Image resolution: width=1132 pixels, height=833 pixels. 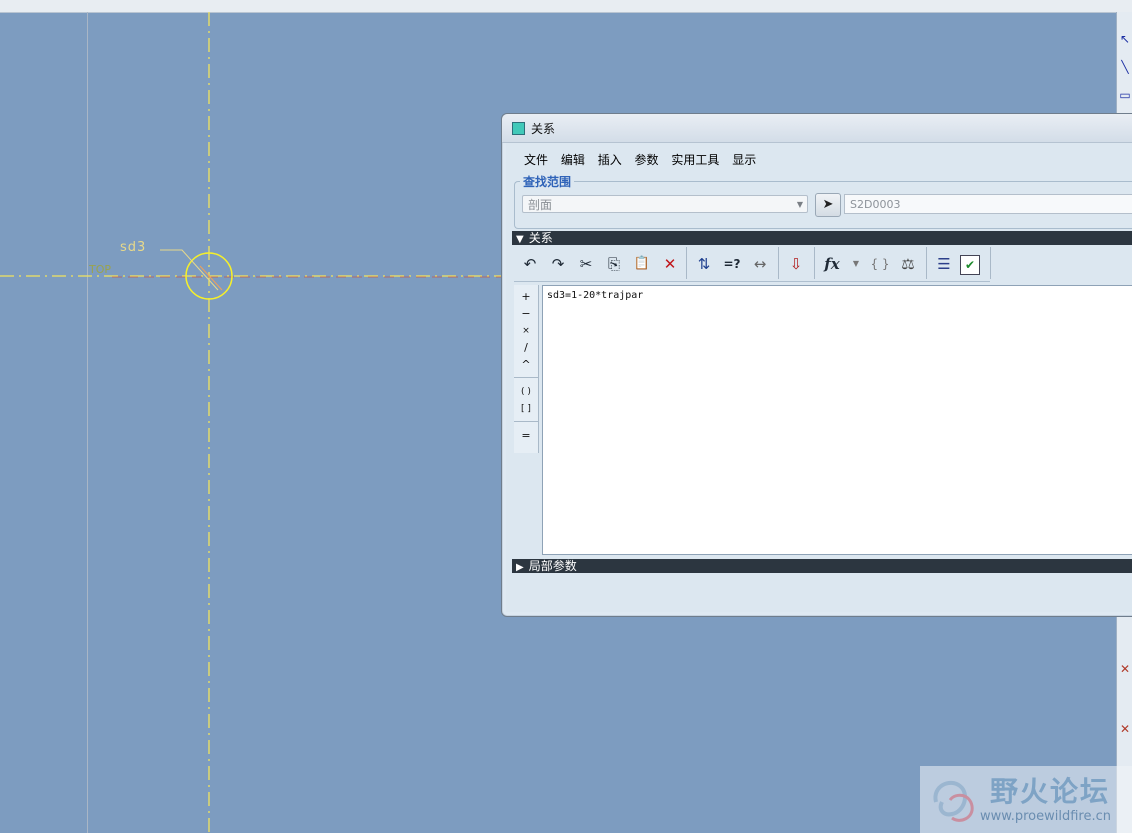 I want to click on local-parameters-section-header: ▶ 局部参数, so click(x=822, y=566).